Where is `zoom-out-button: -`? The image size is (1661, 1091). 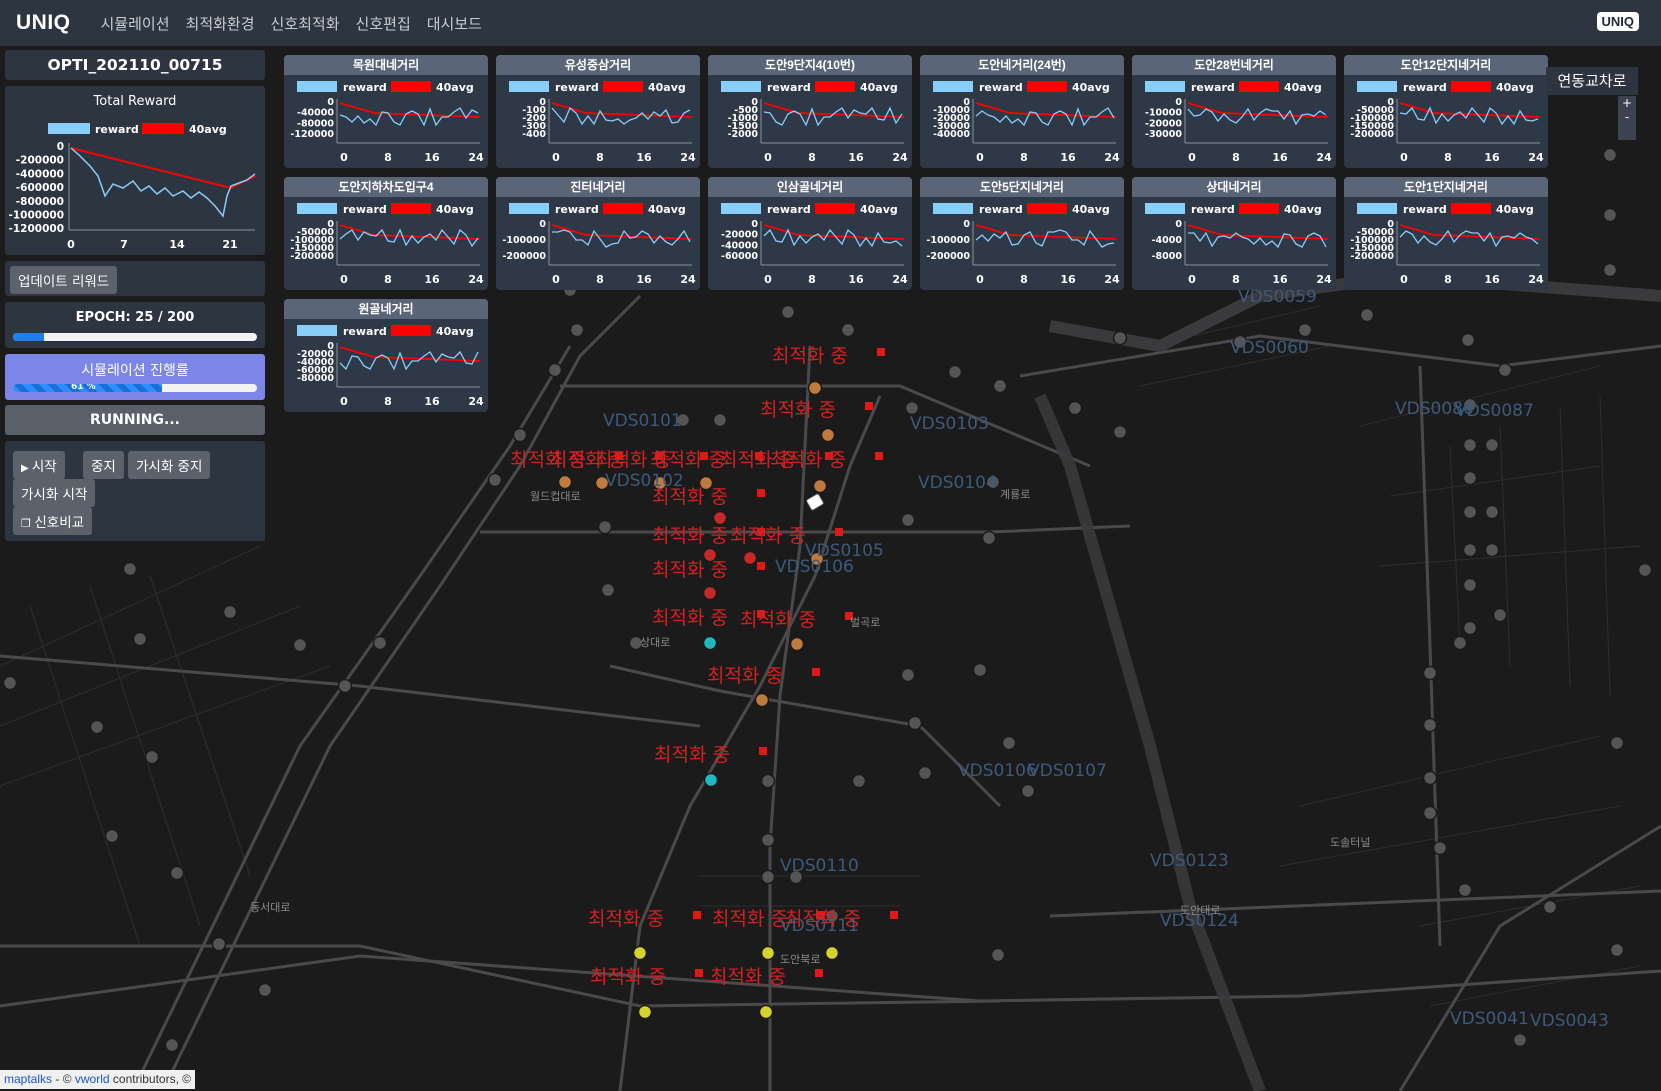 zoom-out-button: - is located at coordinates (1627, 117).